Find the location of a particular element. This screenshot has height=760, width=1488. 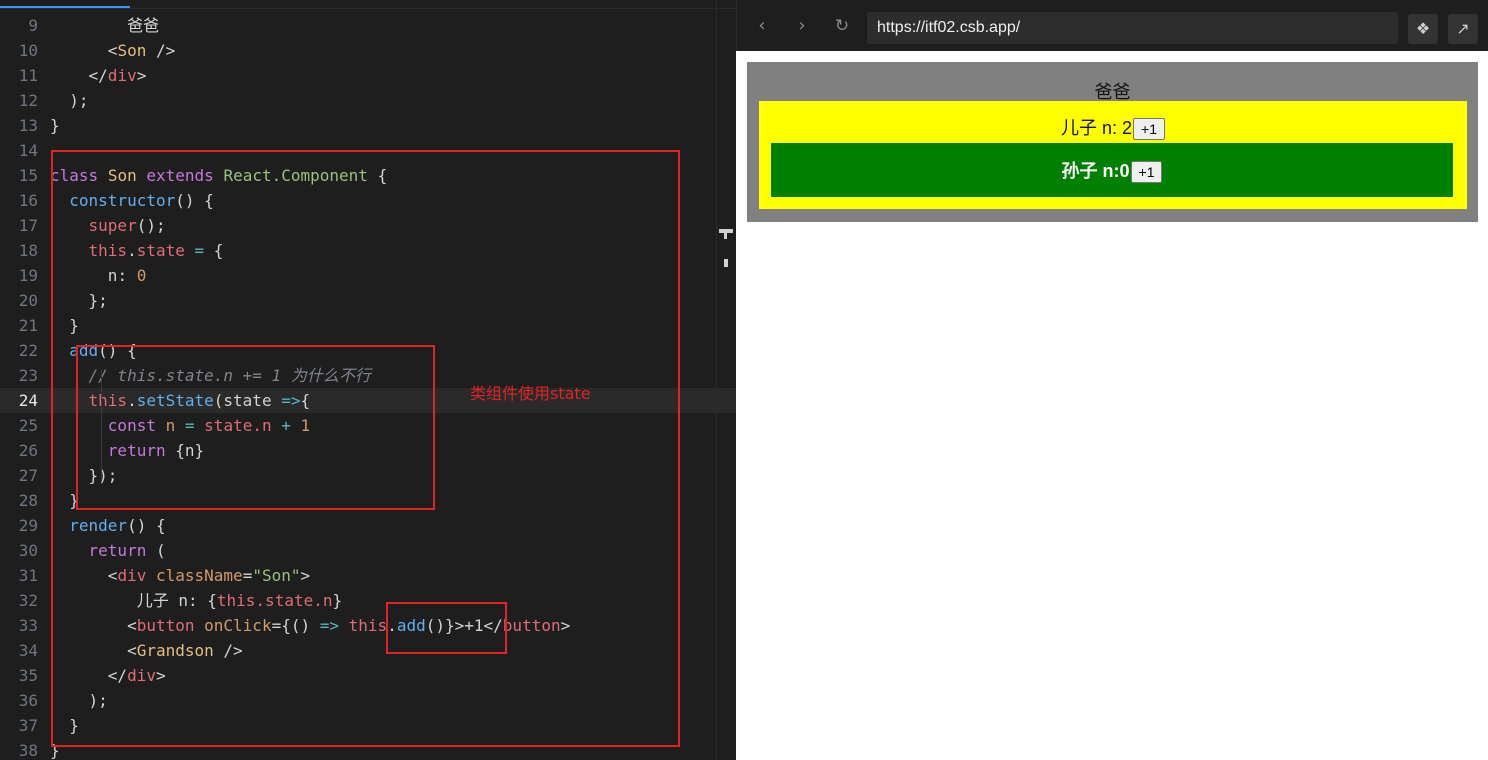

line-number: 17 is located at coordinates (28, 225).